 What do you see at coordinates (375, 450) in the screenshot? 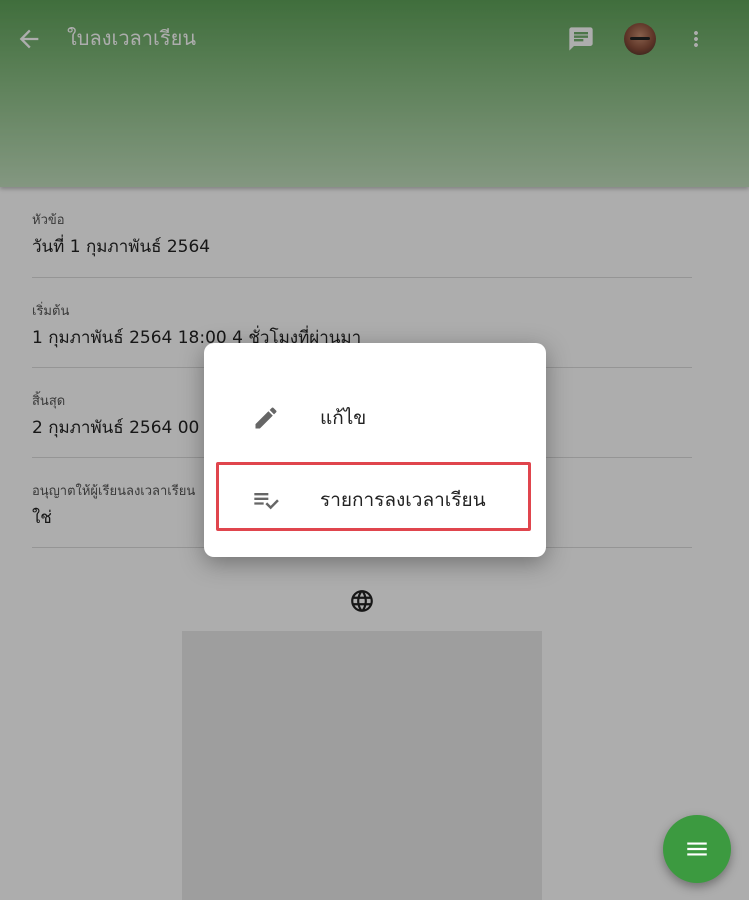
I see `action-menu-dialog: แก้ไข รายการลงเวลาเรียน` at bounding box center [375, 450].